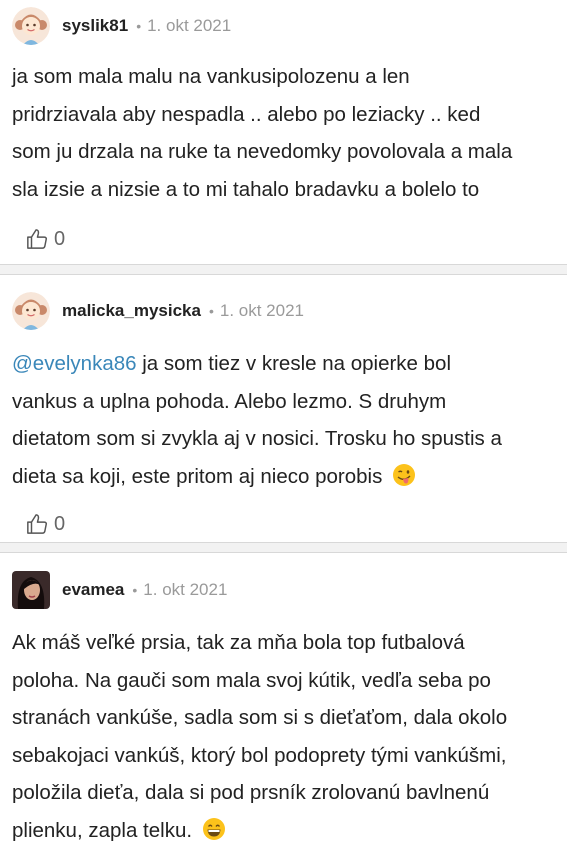 The height and width of the screenshot is (849, 567). What do you see at coordinates (289, 830) in the screenshot?
I see `text-line: plienku, zapla telku.` at bounding box center [289, 830].